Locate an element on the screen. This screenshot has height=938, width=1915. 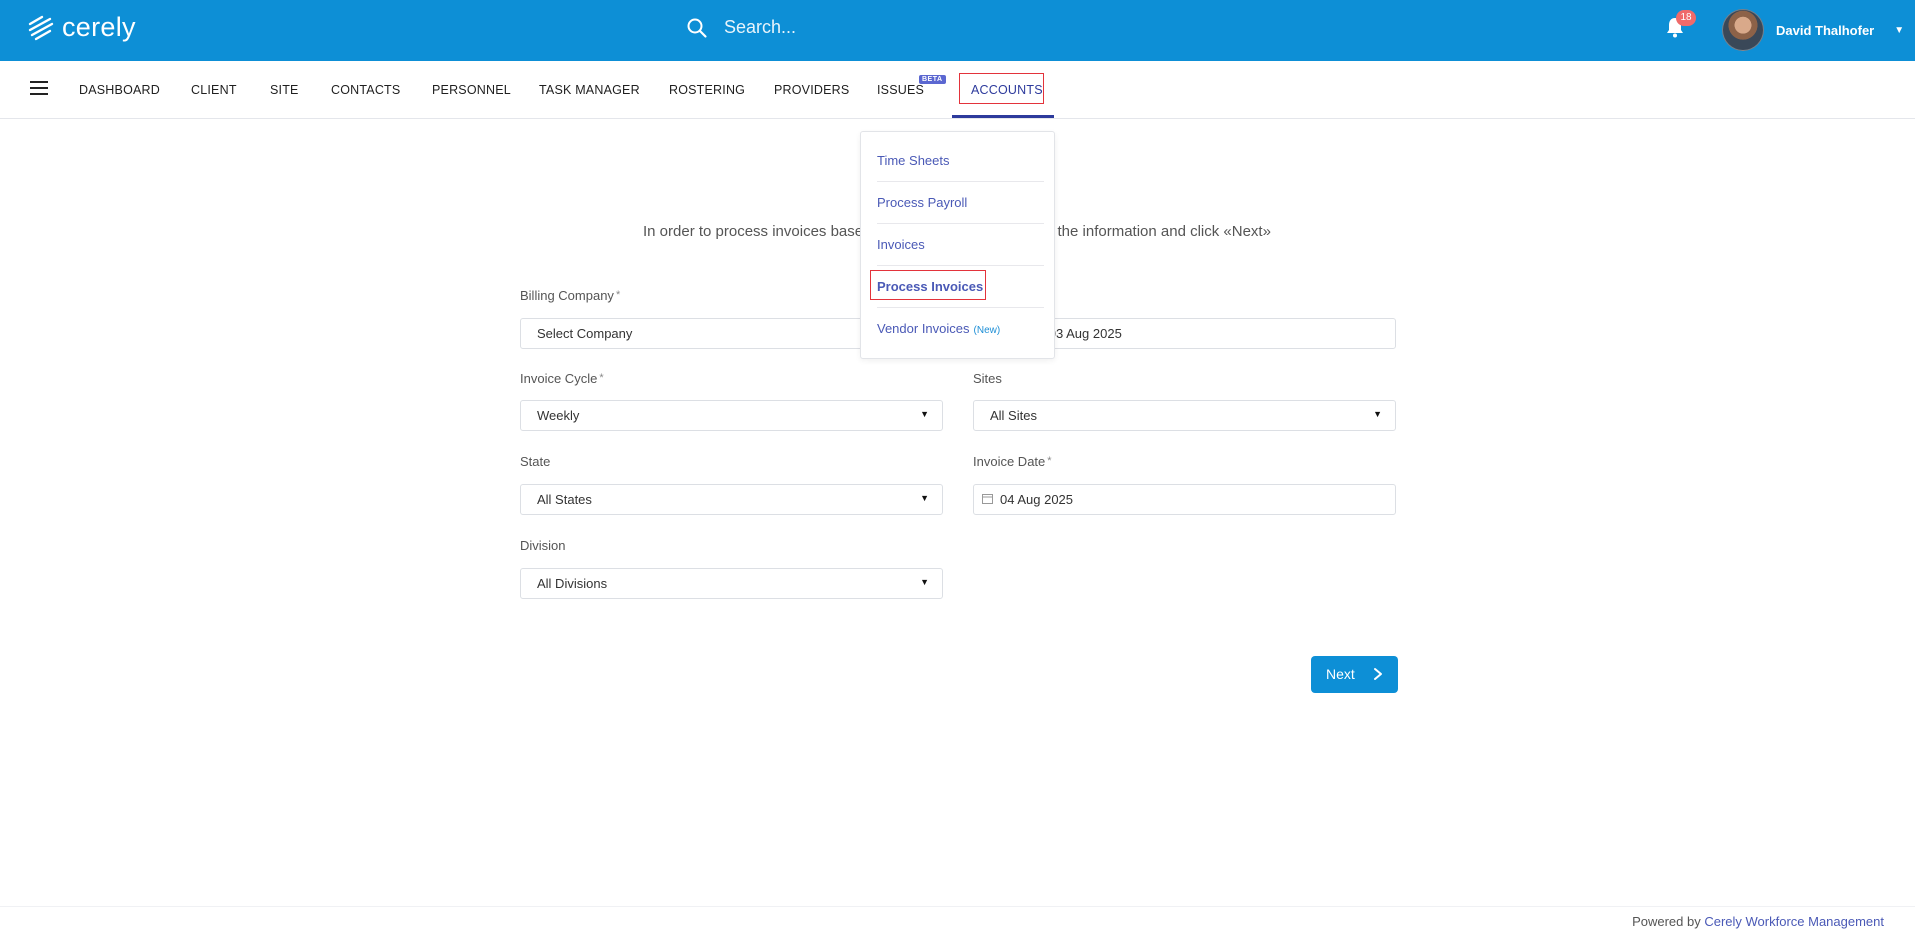
menu-item-invoices: Invoices is located at coordinates (960, 244).